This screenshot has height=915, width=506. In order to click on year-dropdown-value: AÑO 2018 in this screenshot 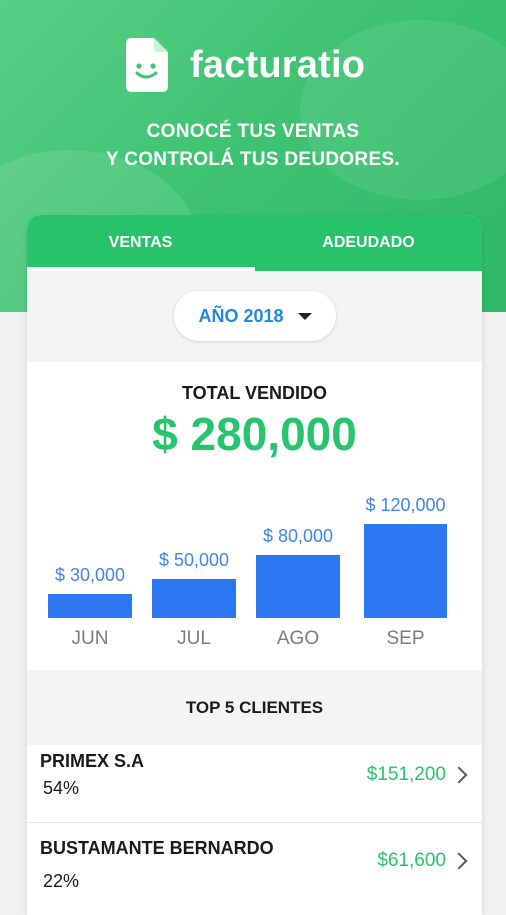, I will do `click(241, 315)`.